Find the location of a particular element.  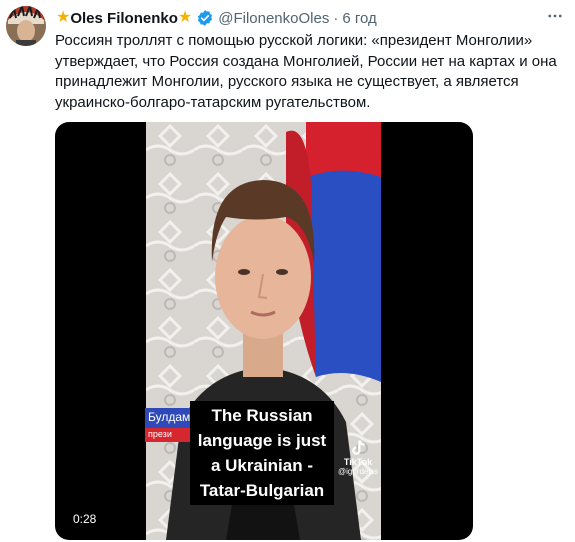

tiktok-username: @igordeiss is located at coordinates (358, 471).